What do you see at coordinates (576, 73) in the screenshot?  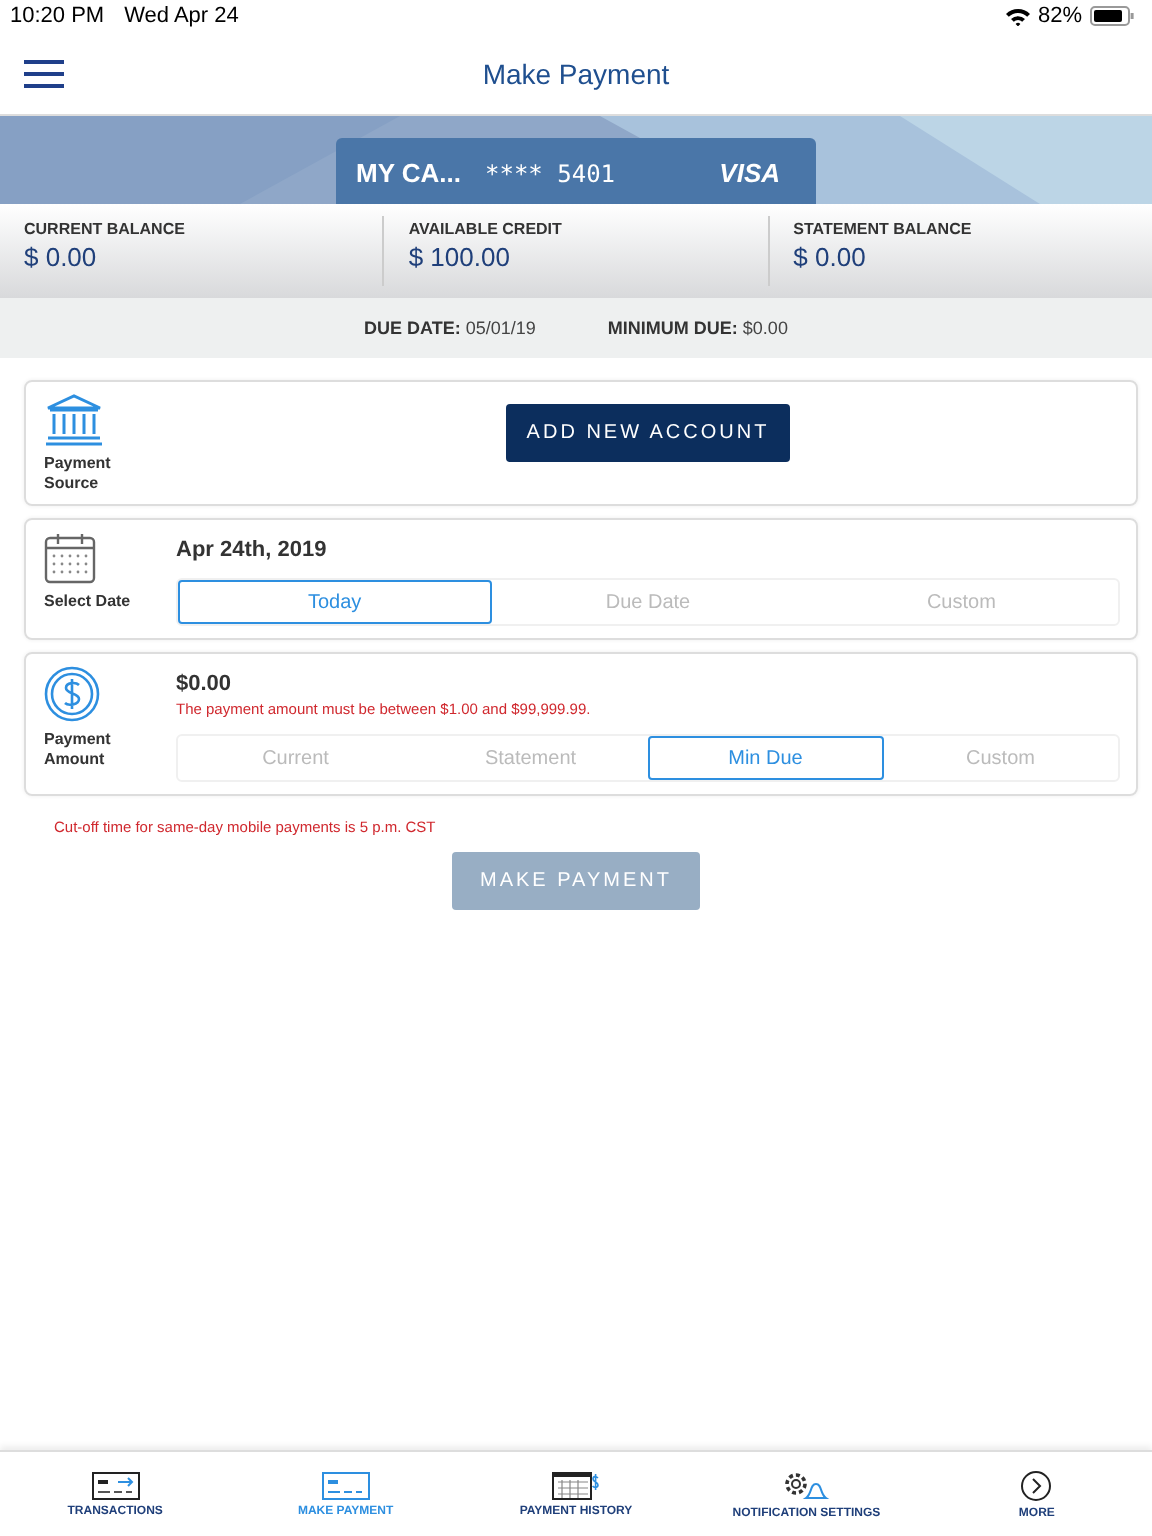 I see `page-title: Make Payment` at bounding box center [576, 73].